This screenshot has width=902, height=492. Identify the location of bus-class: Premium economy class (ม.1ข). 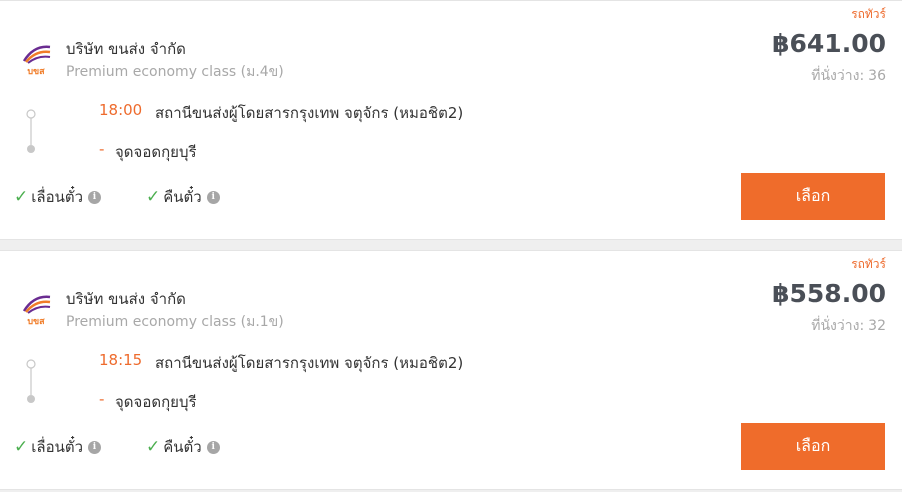
(175, 322).